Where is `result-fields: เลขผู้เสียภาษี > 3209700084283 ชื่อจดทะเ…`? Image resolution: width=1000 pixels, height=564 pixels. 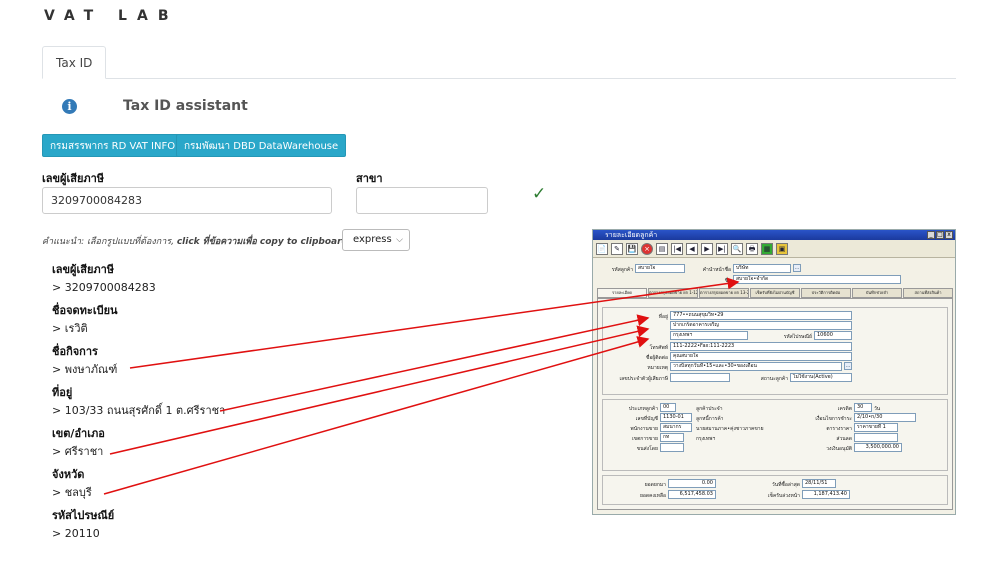 result-fields: เลขผู้เสียภาษี > 3209700084283 ชื่อจดทะเ… is located at coordinates (138, 404).